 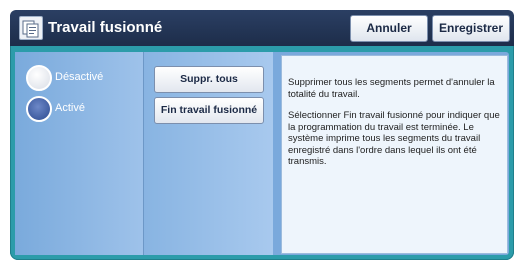 What do you see at coordinates (70, 108) in the screenshot?
I see `radio-enabled-label: Activé` at bounding box center [70, 108].